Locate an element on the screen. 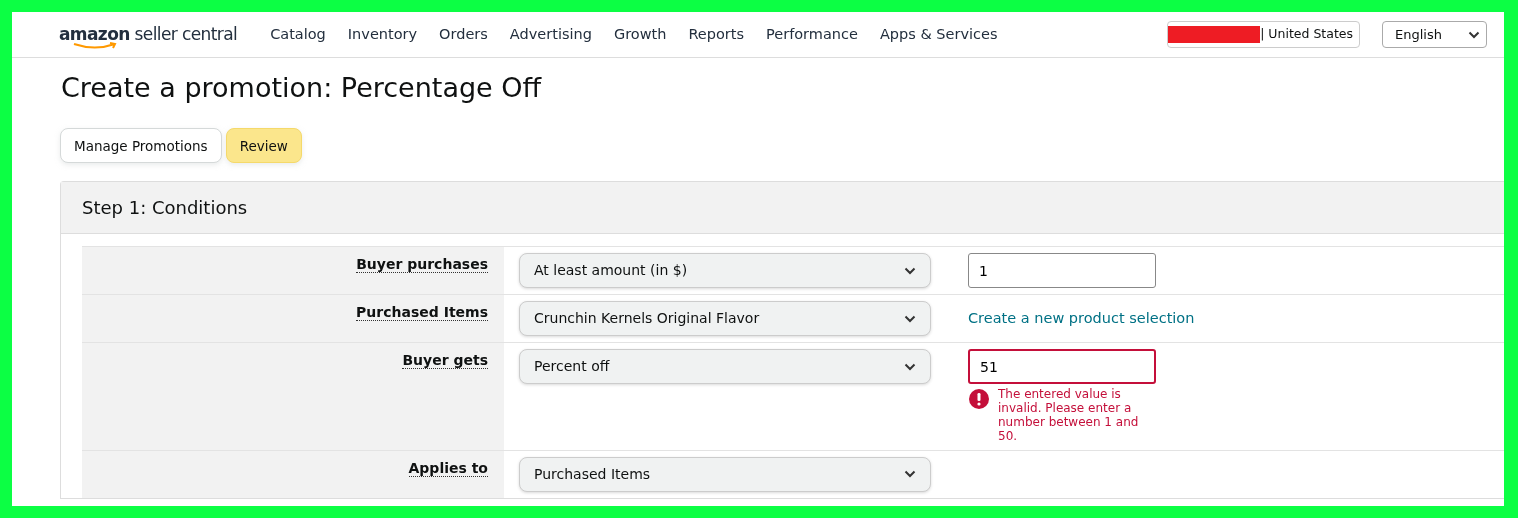 This screenshot has height=518, width=1518. nav-link: Orders is located at coordinates (463, 34).